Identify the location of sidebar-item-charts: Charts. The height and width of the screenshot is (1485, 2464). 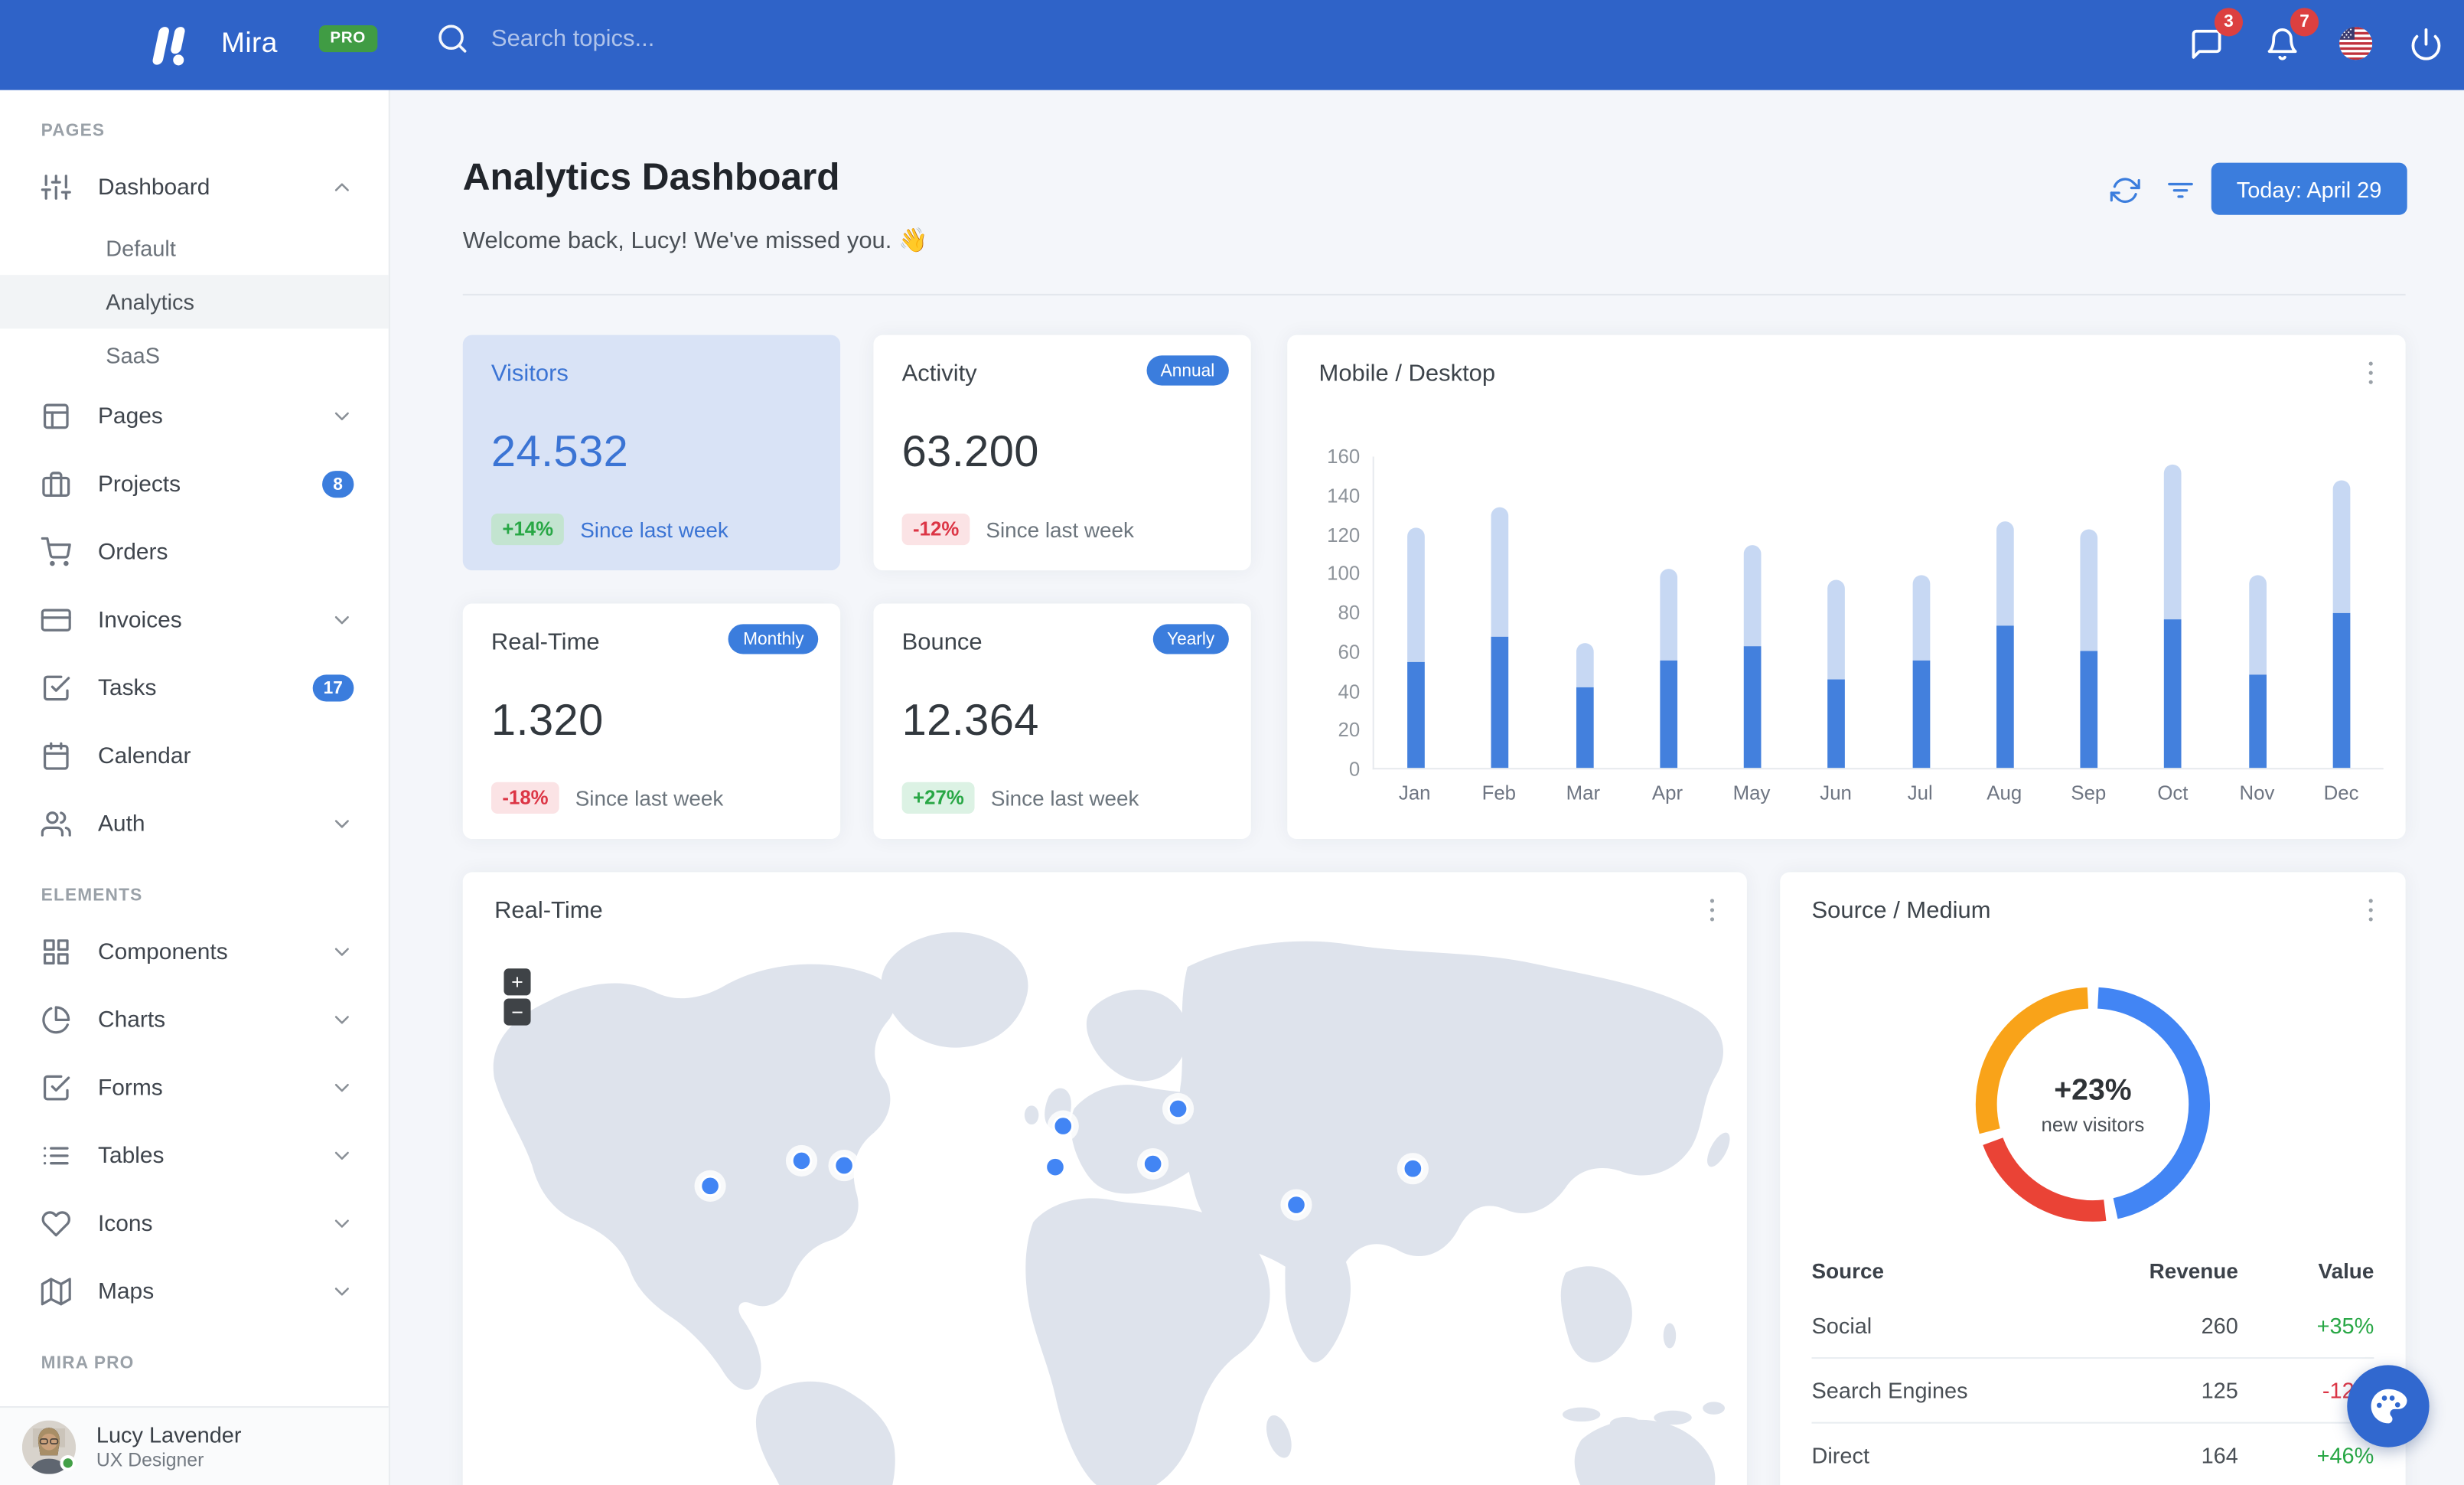
(194, 1020).